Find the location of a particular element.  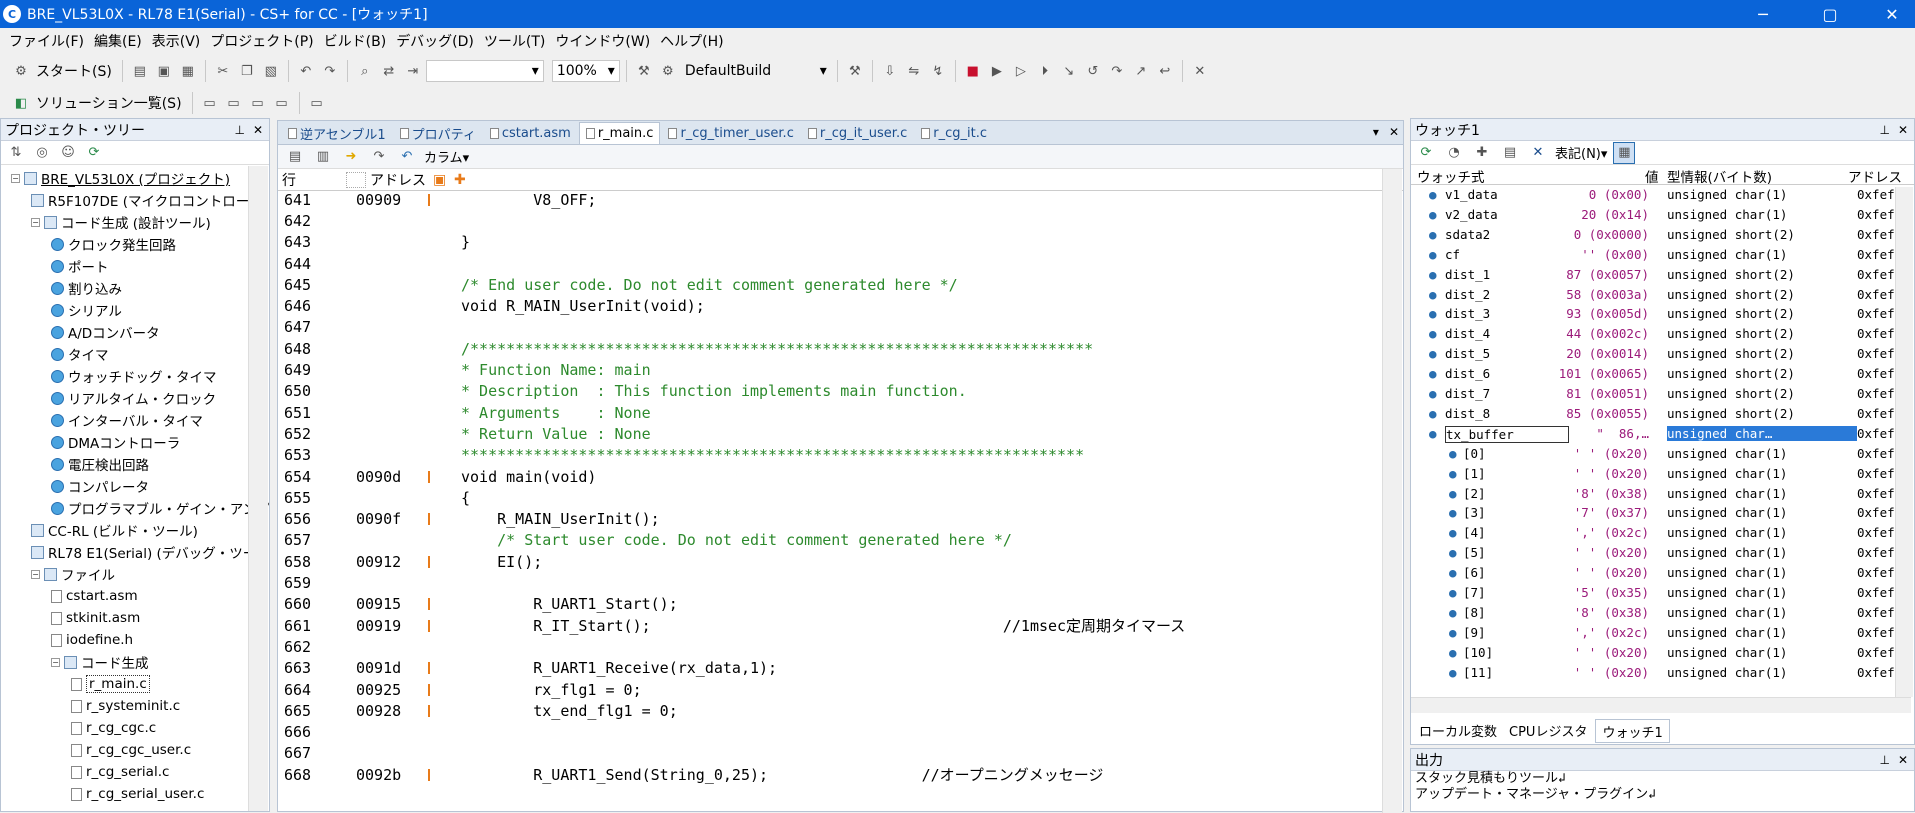

download-icon: ⇩ is located at coordinates (890, 71).